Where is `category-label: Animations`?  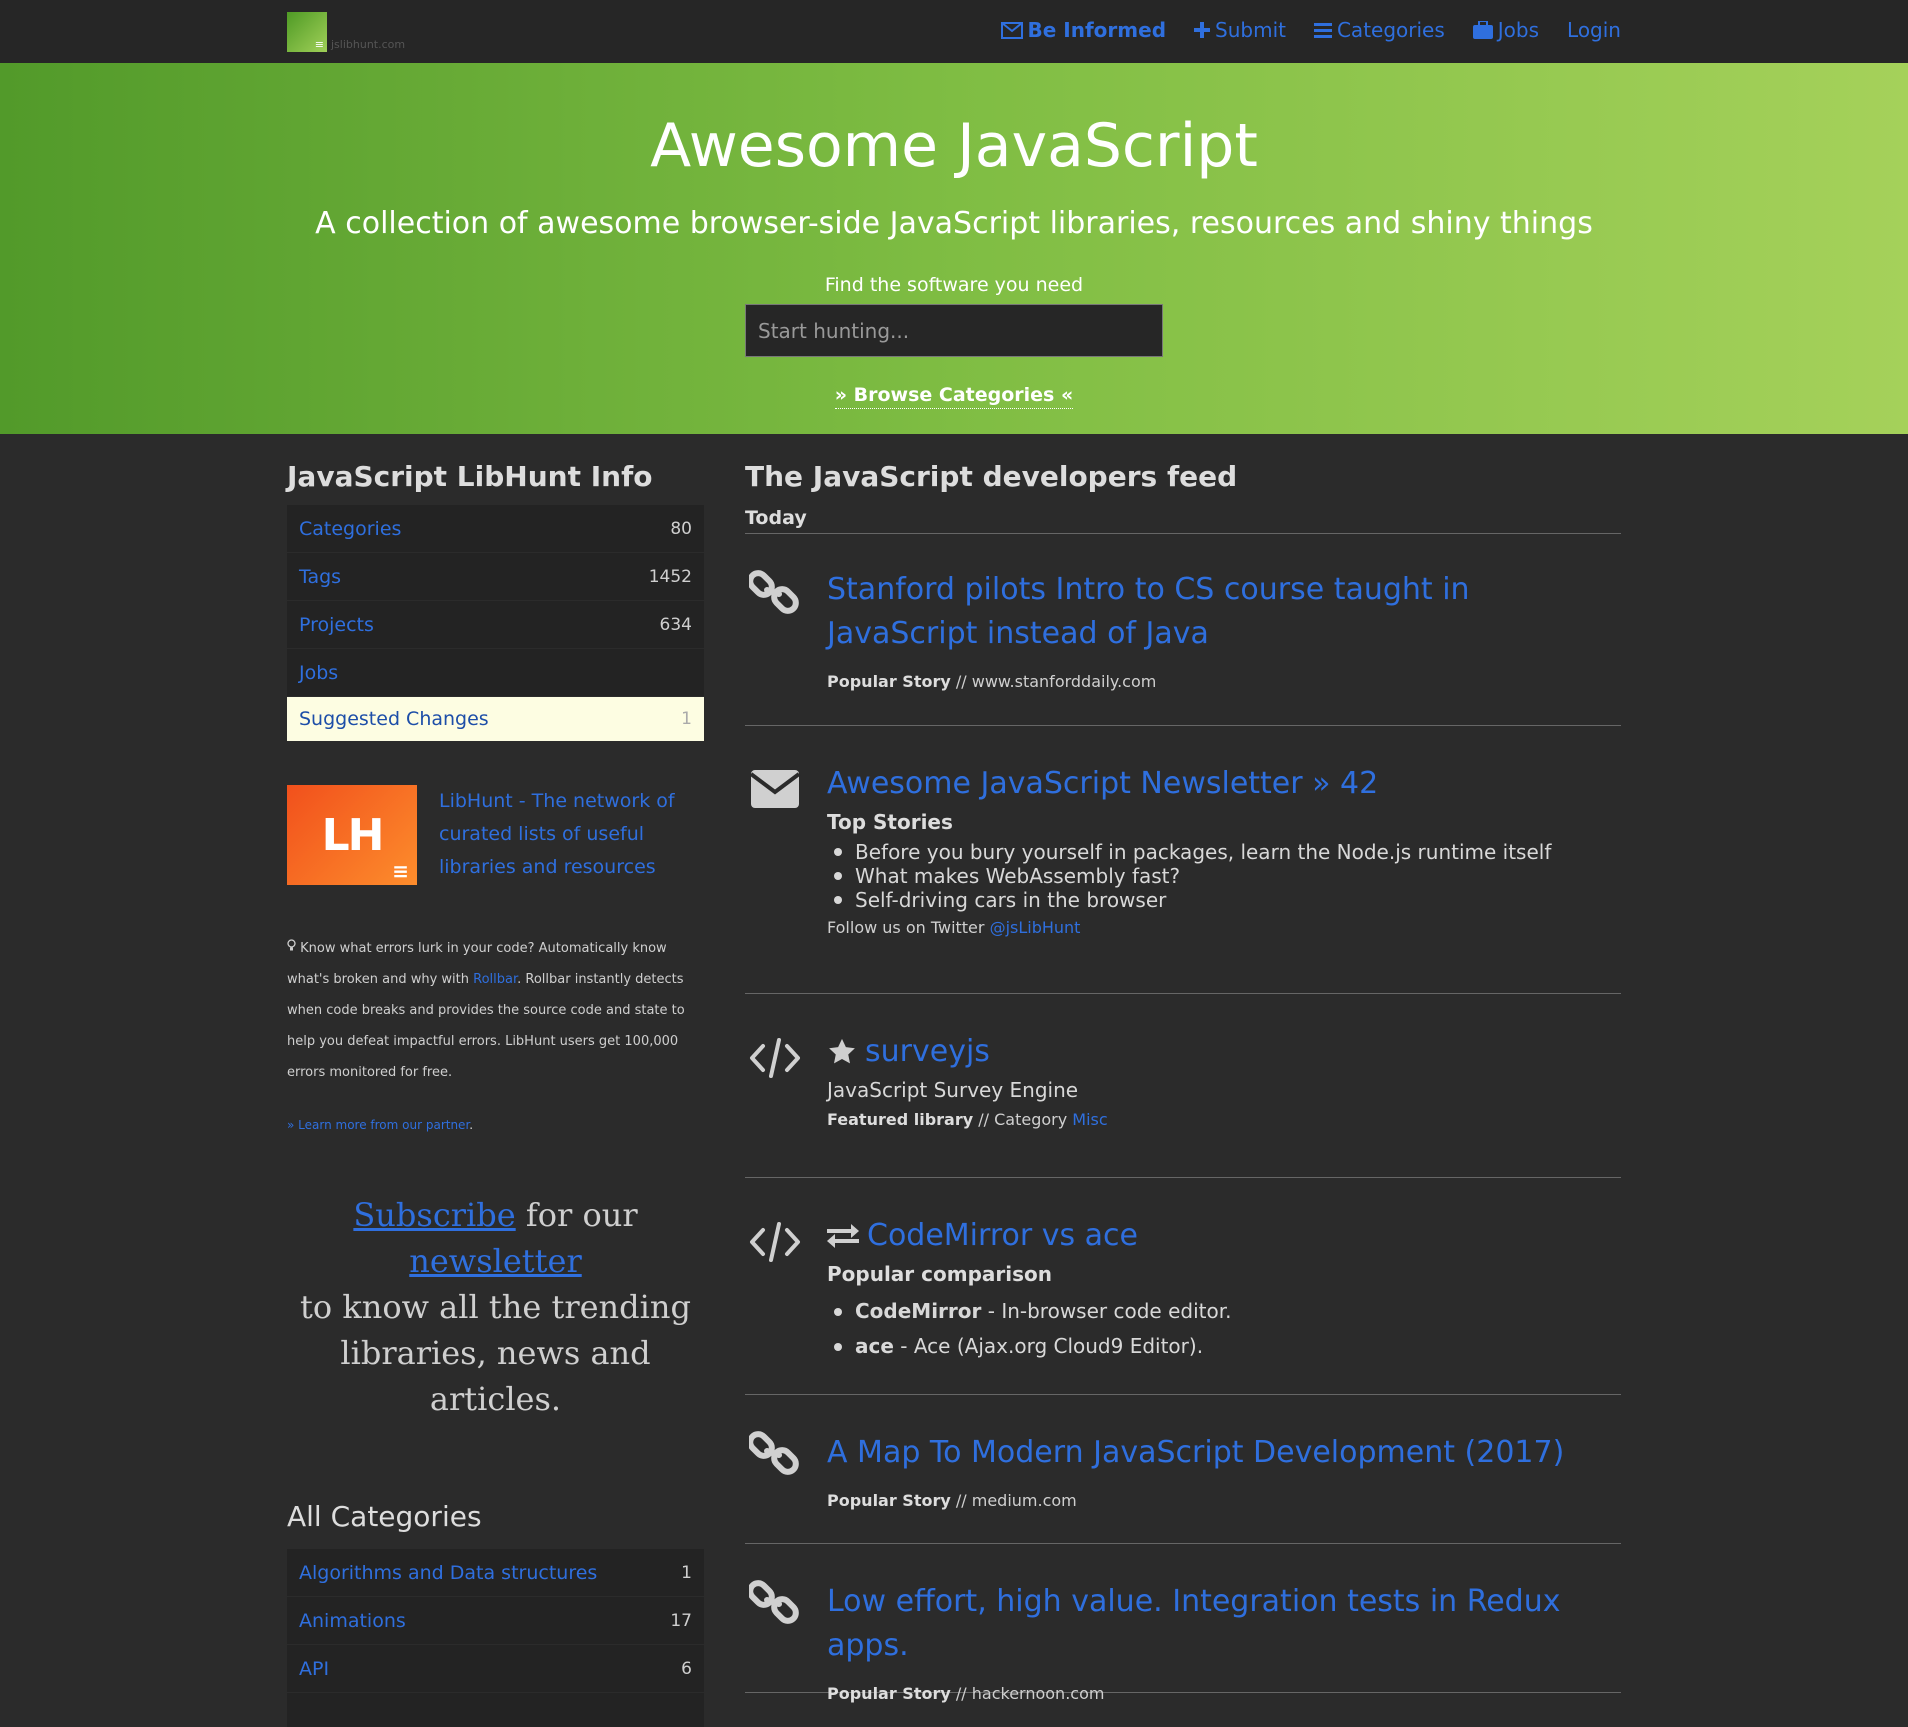 category-label: Animations is located at coordinates (352, 1620).